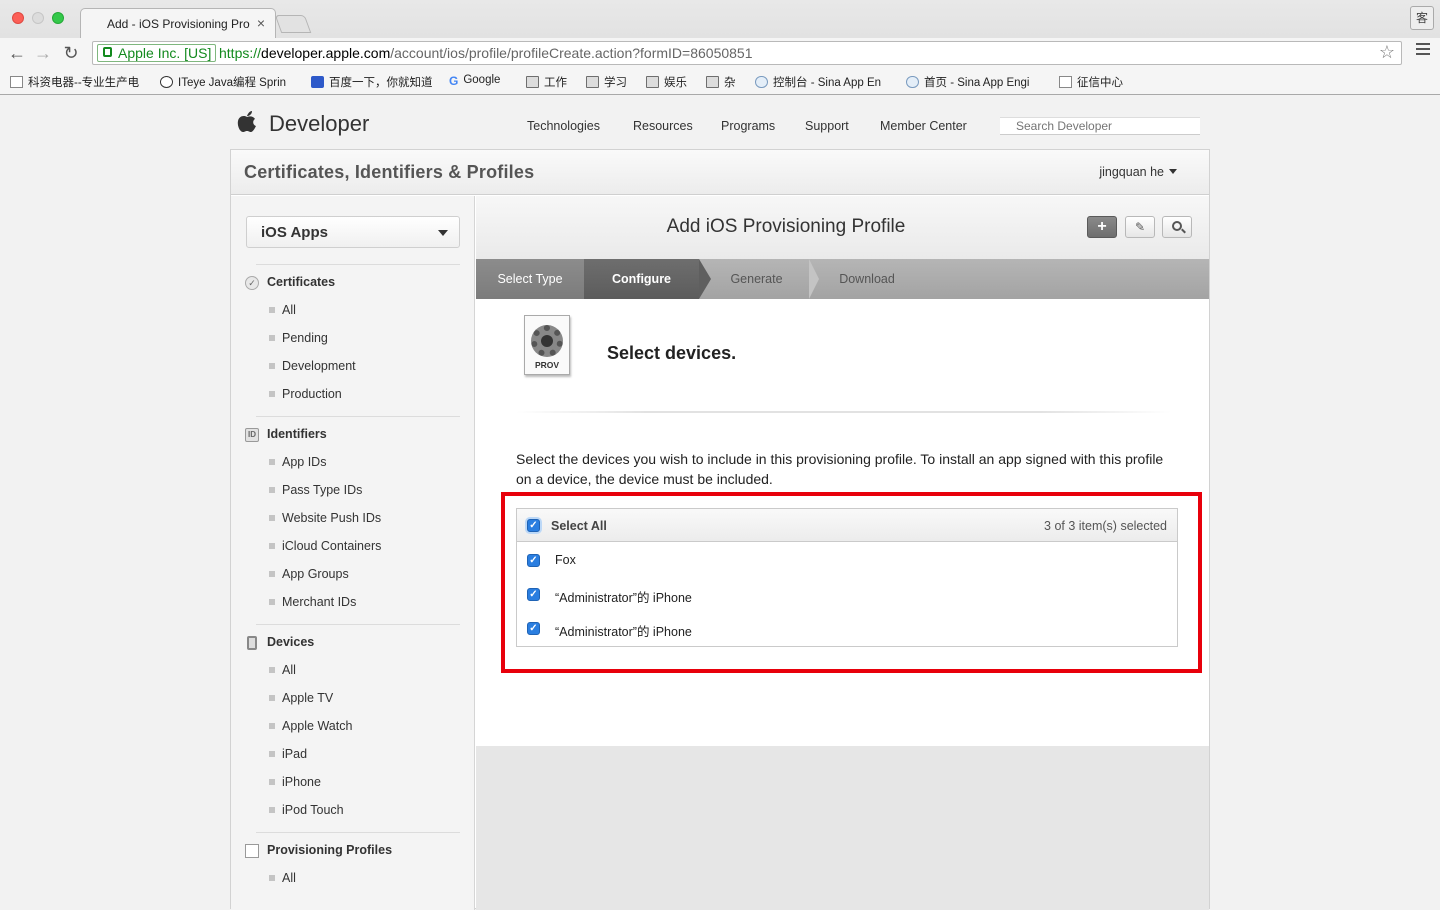  What do you see at coordinates (1102, 227) in the screenshot?
I see `add-button: +` at bounding box center [1102, 227].